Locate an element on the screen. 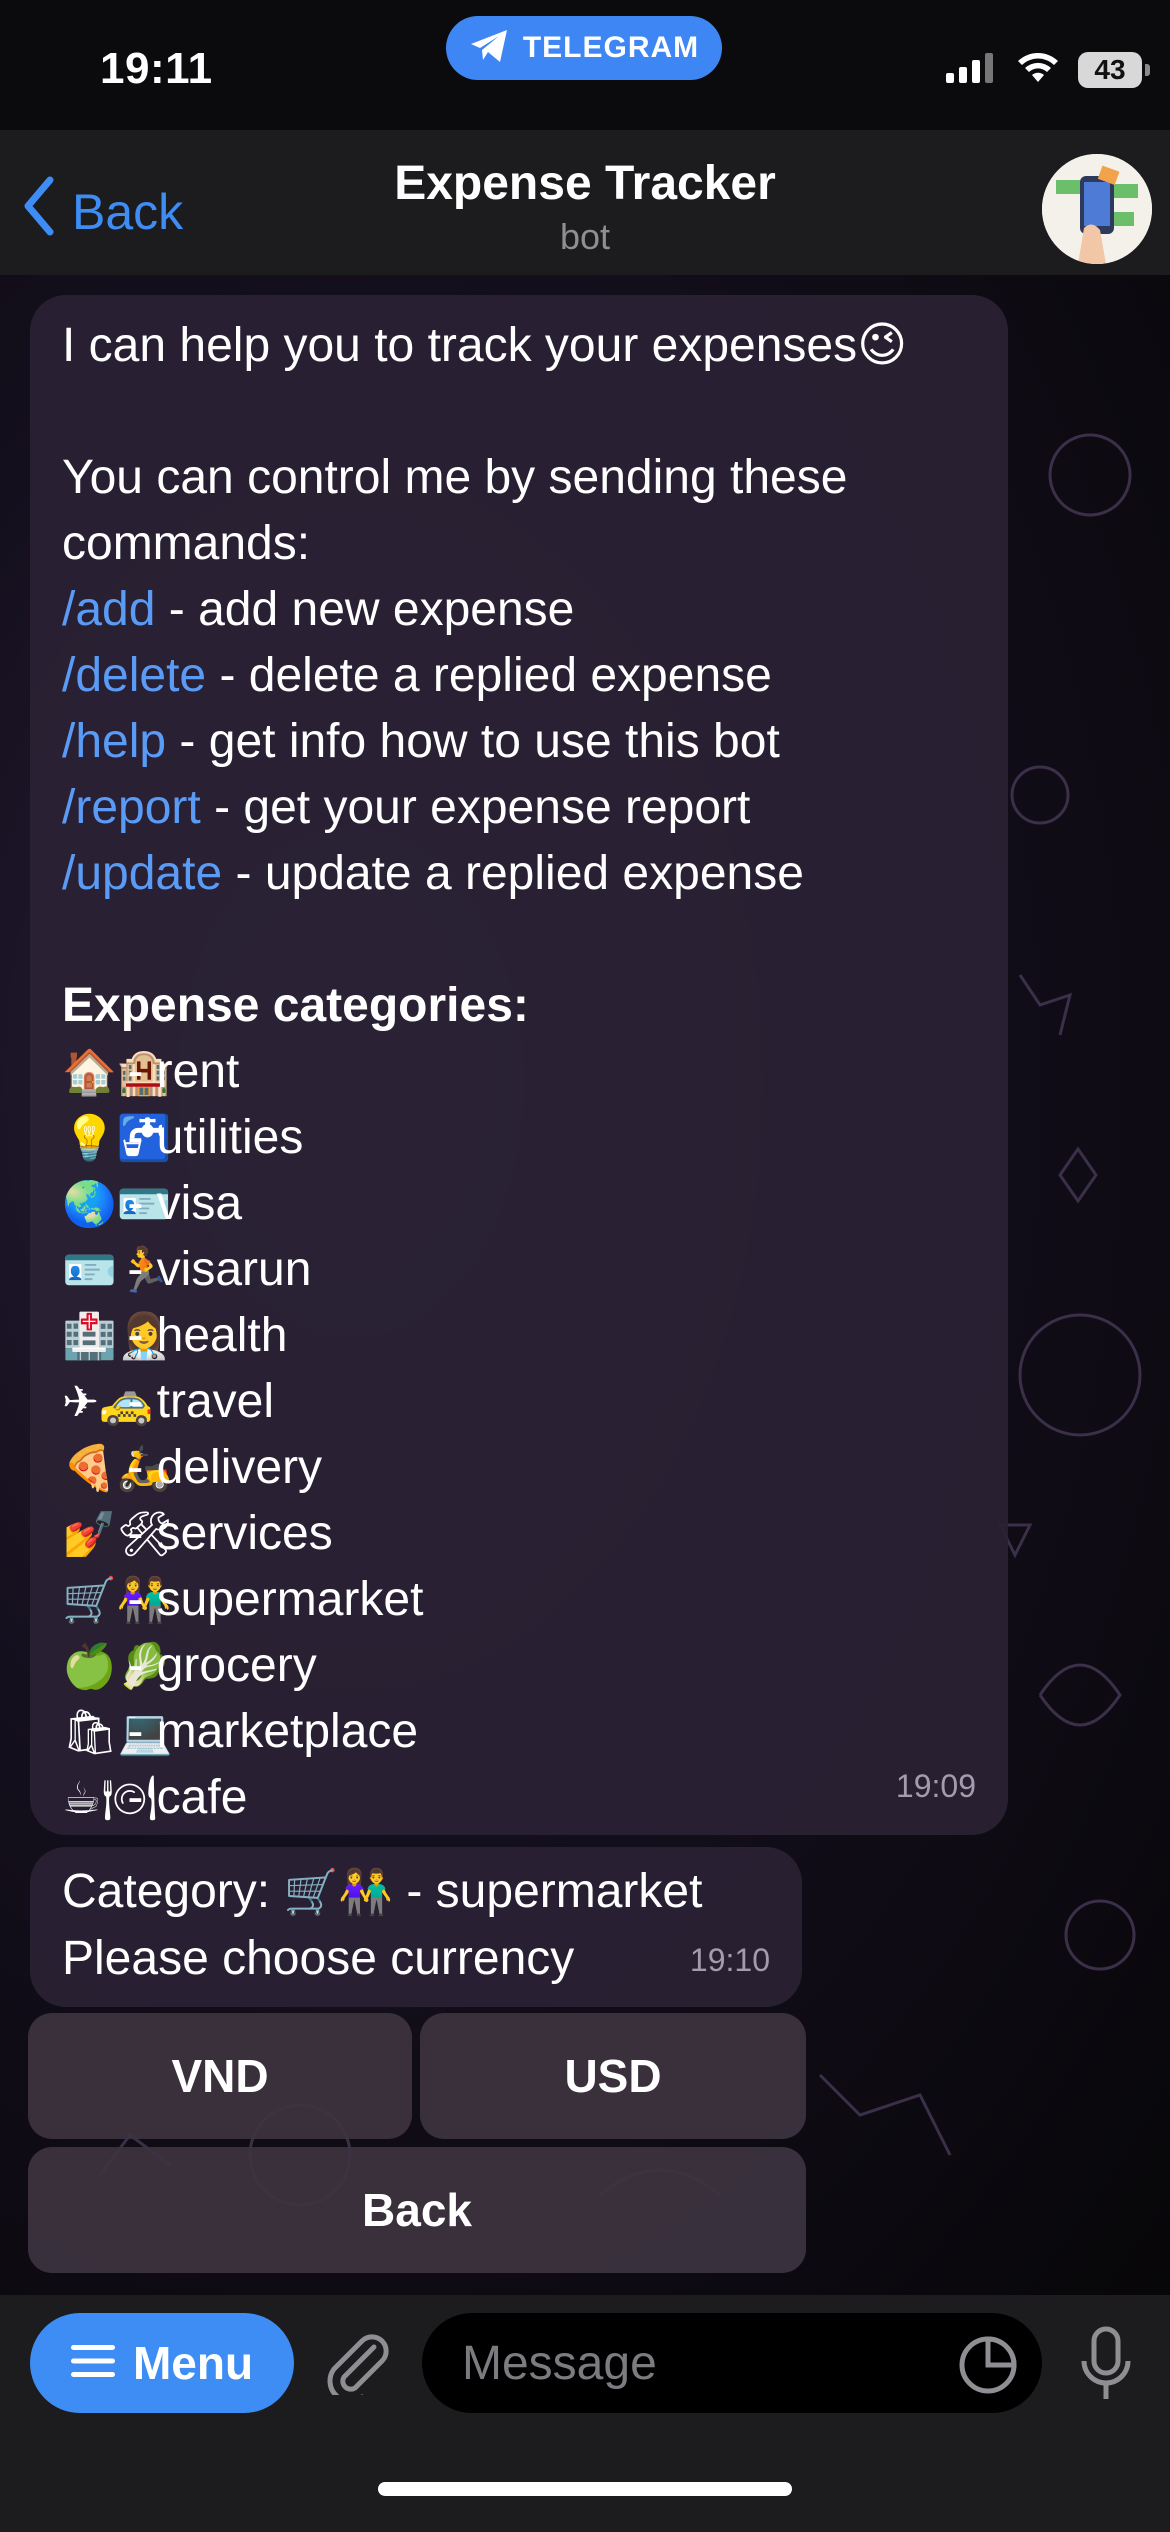 Image resolution: width=1170 pixels, height=2532 pixels. category-item-marketplace: 🛍💻 - marketplace is located at coordinates (519, 1732).